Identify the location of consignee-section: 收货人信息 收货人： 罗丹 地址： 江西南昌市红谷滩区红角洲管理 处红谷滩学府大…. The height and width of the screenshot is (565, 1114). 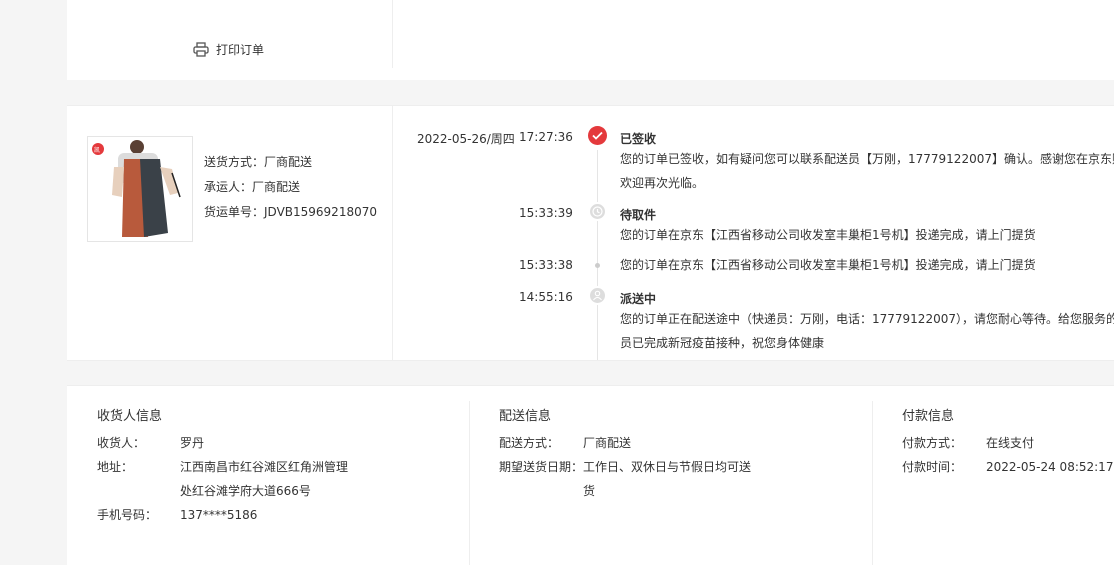
(268, 475).